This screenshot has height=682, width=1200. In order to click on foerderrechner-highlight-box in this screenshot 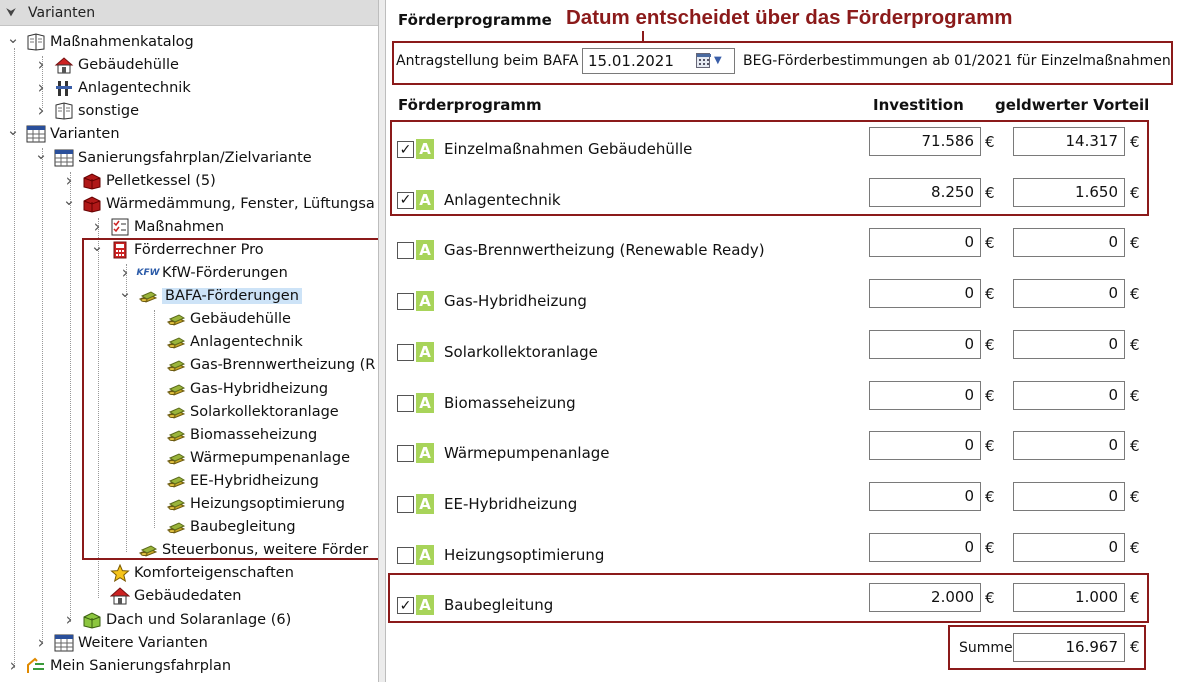, I will do `click(230, 399)`.